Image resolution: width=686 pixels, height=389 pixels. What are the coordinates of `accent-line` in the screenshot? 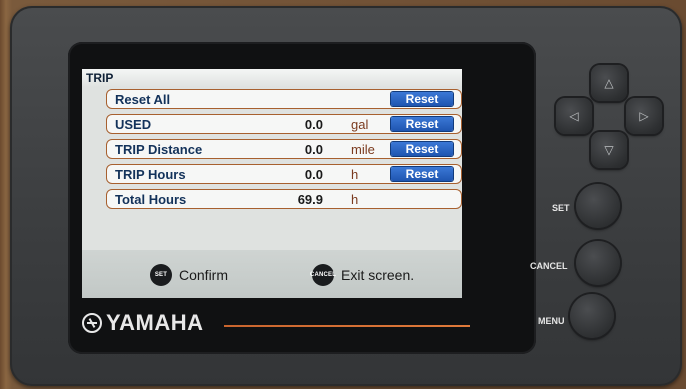 It's located at (347, 326).